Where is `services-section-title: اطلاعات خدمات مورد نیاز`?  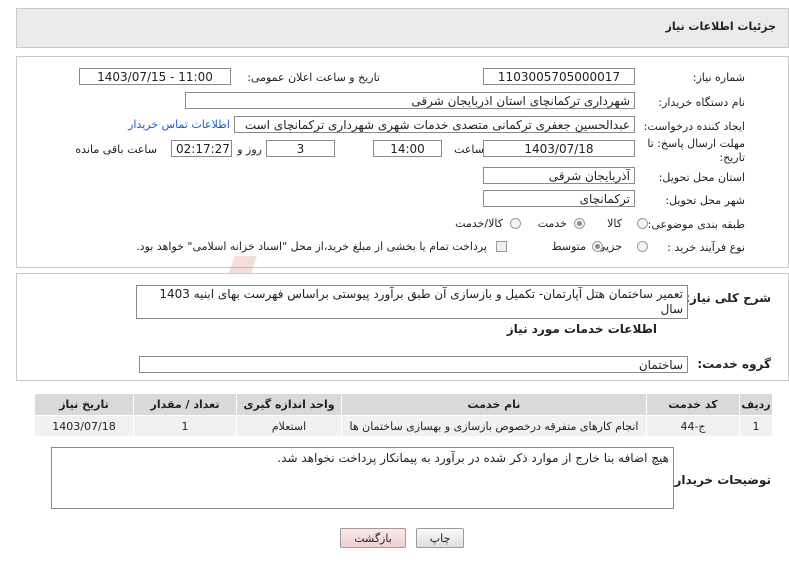
services-section-title: اطلاعات خدمات مورد نیاز is located at coordinates (581, 329).